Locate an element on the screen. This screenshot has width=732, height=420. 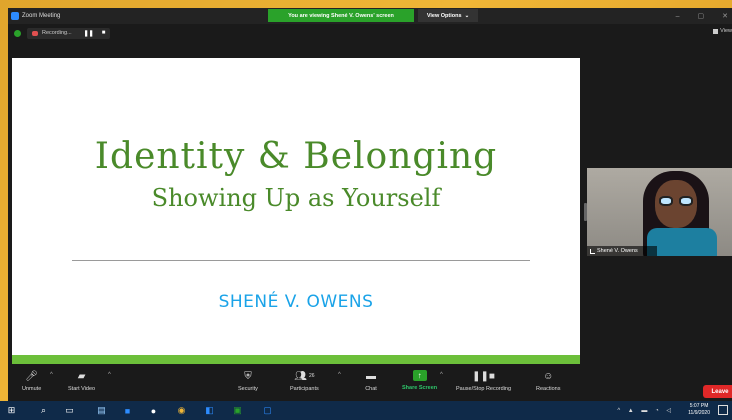
slide-footer-bar is located at coordinates (296, 359).